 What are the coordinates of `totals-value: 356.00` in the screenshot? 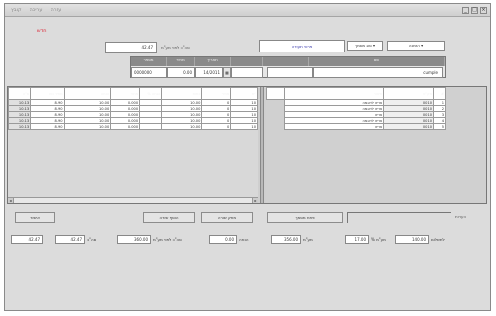 It's located at (286, 239).